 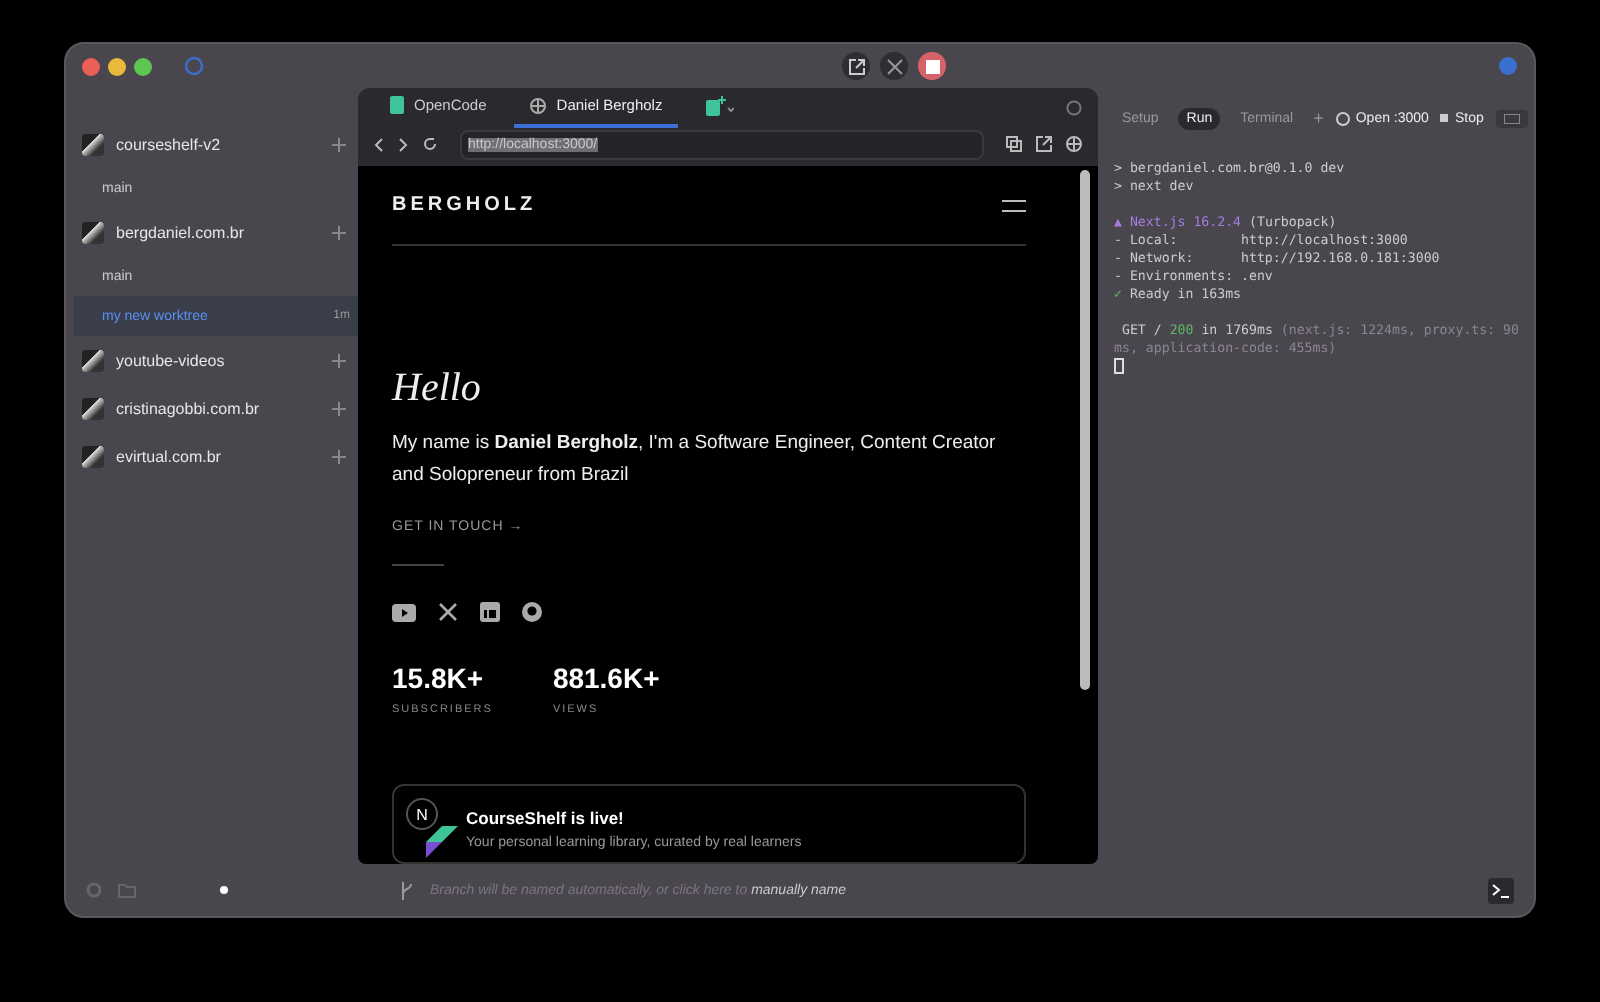 I want to click on project-name: evirtual.com.br, so click(x=218, y=456).